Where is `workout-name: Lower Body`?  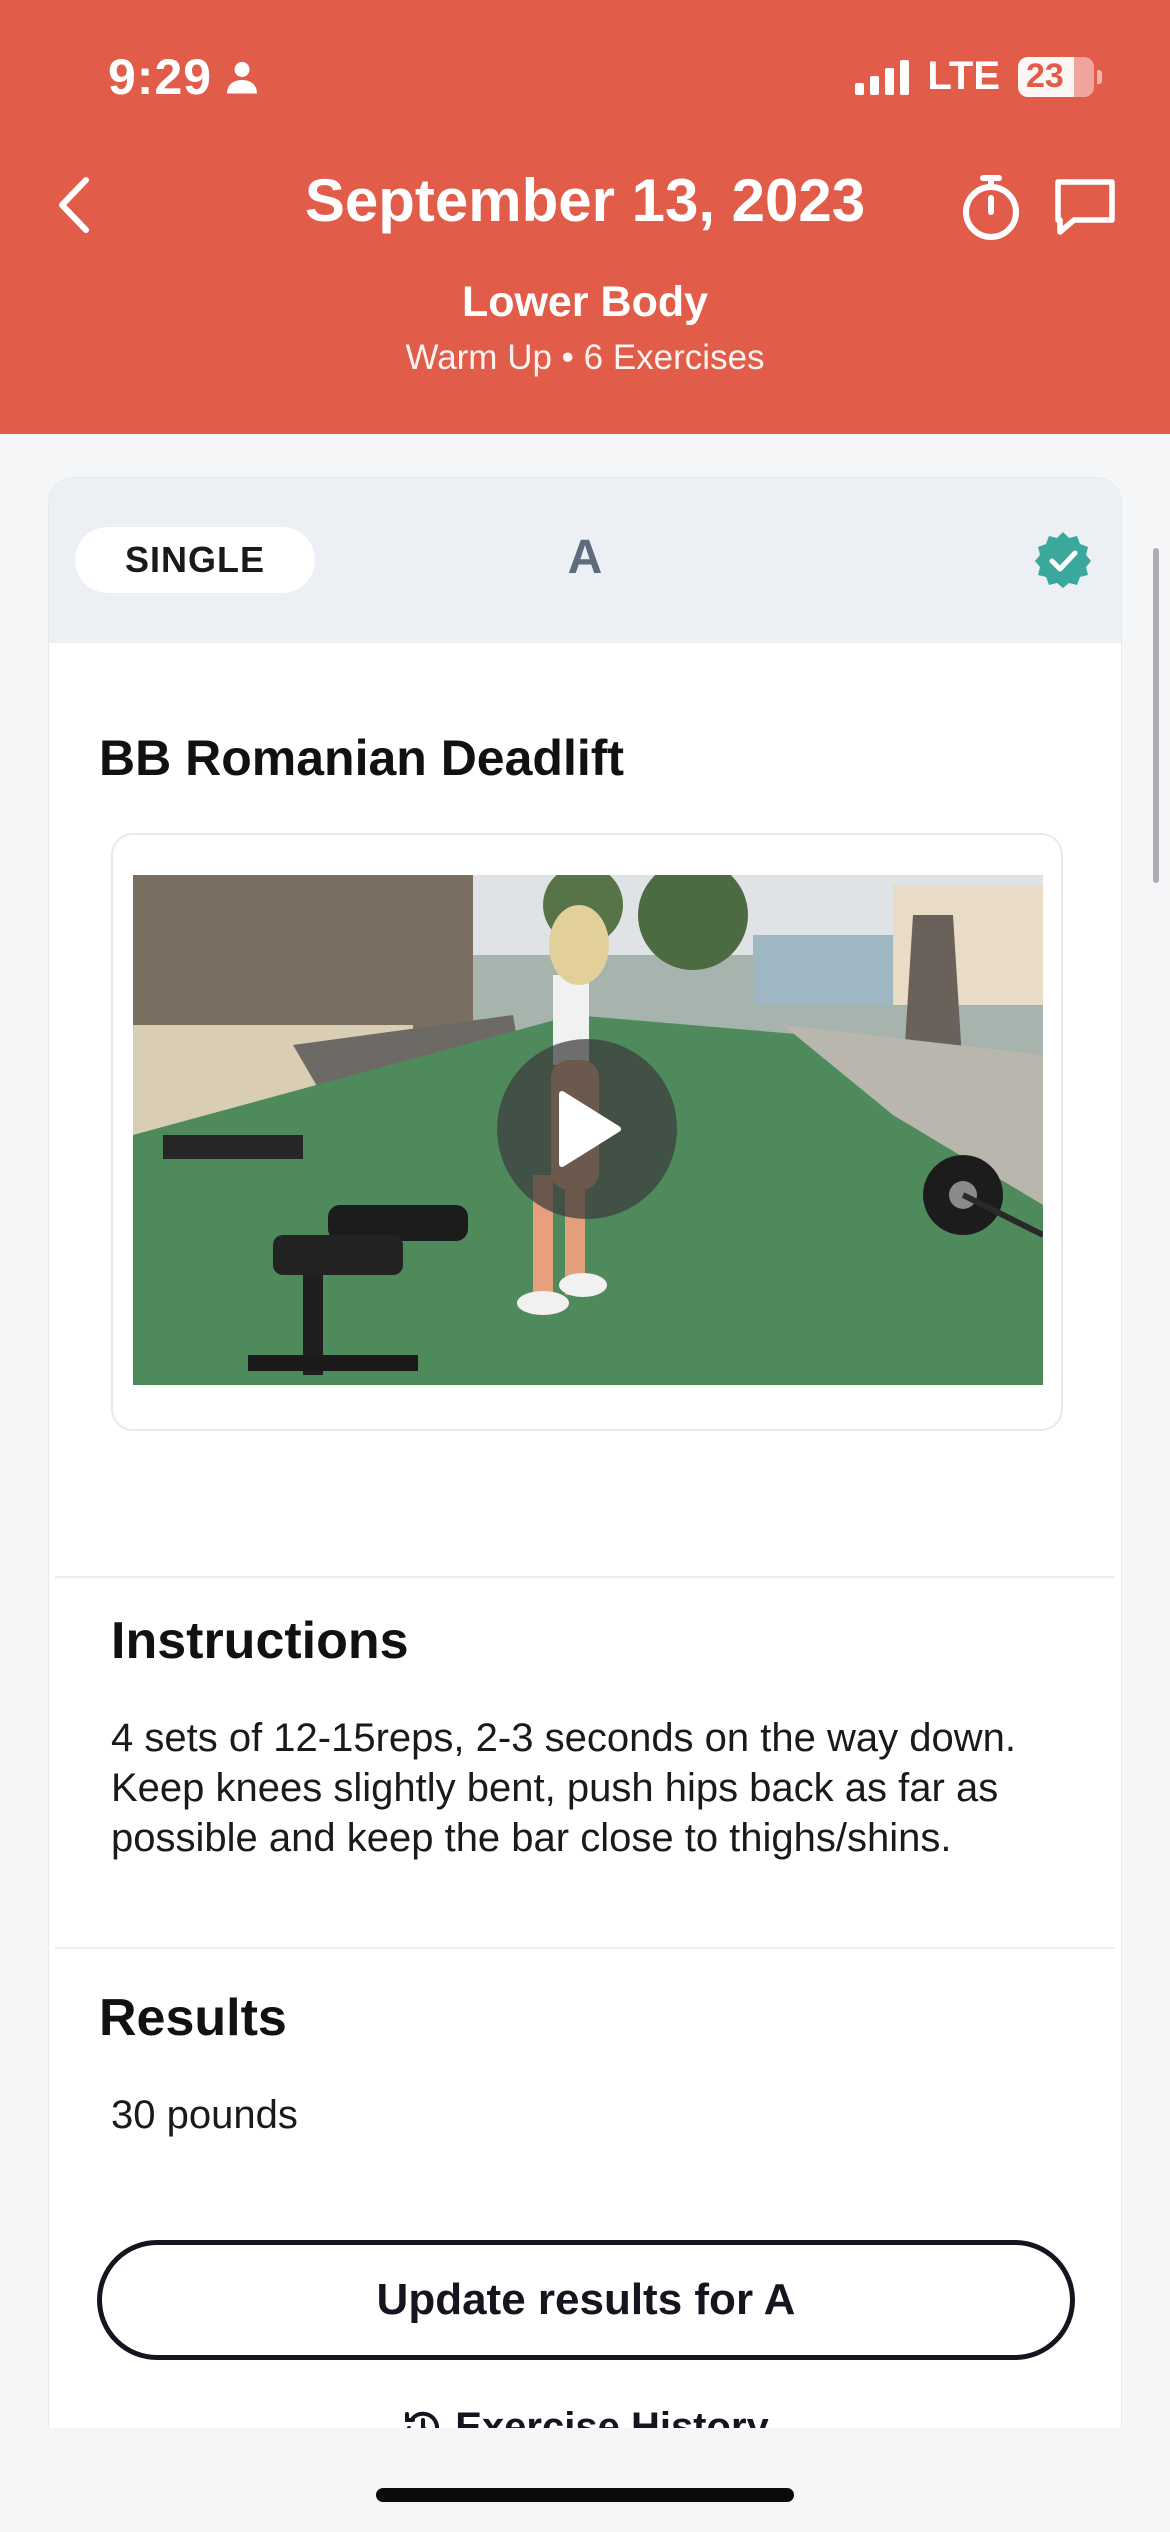 workout-name: Lower Body is located at coordinates (585, 302).